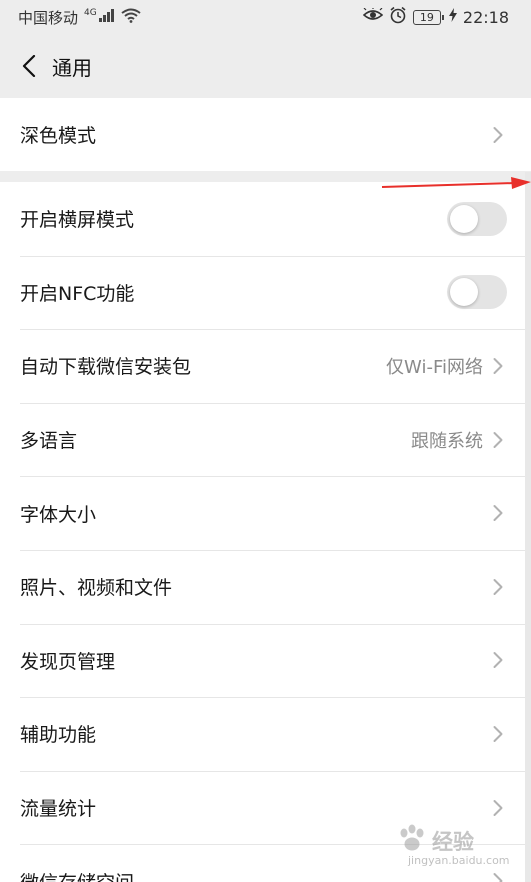 Image resolution: width=531 pixels, height=882 pixels. I want to click on nfc-toggle, so click(477, 292).